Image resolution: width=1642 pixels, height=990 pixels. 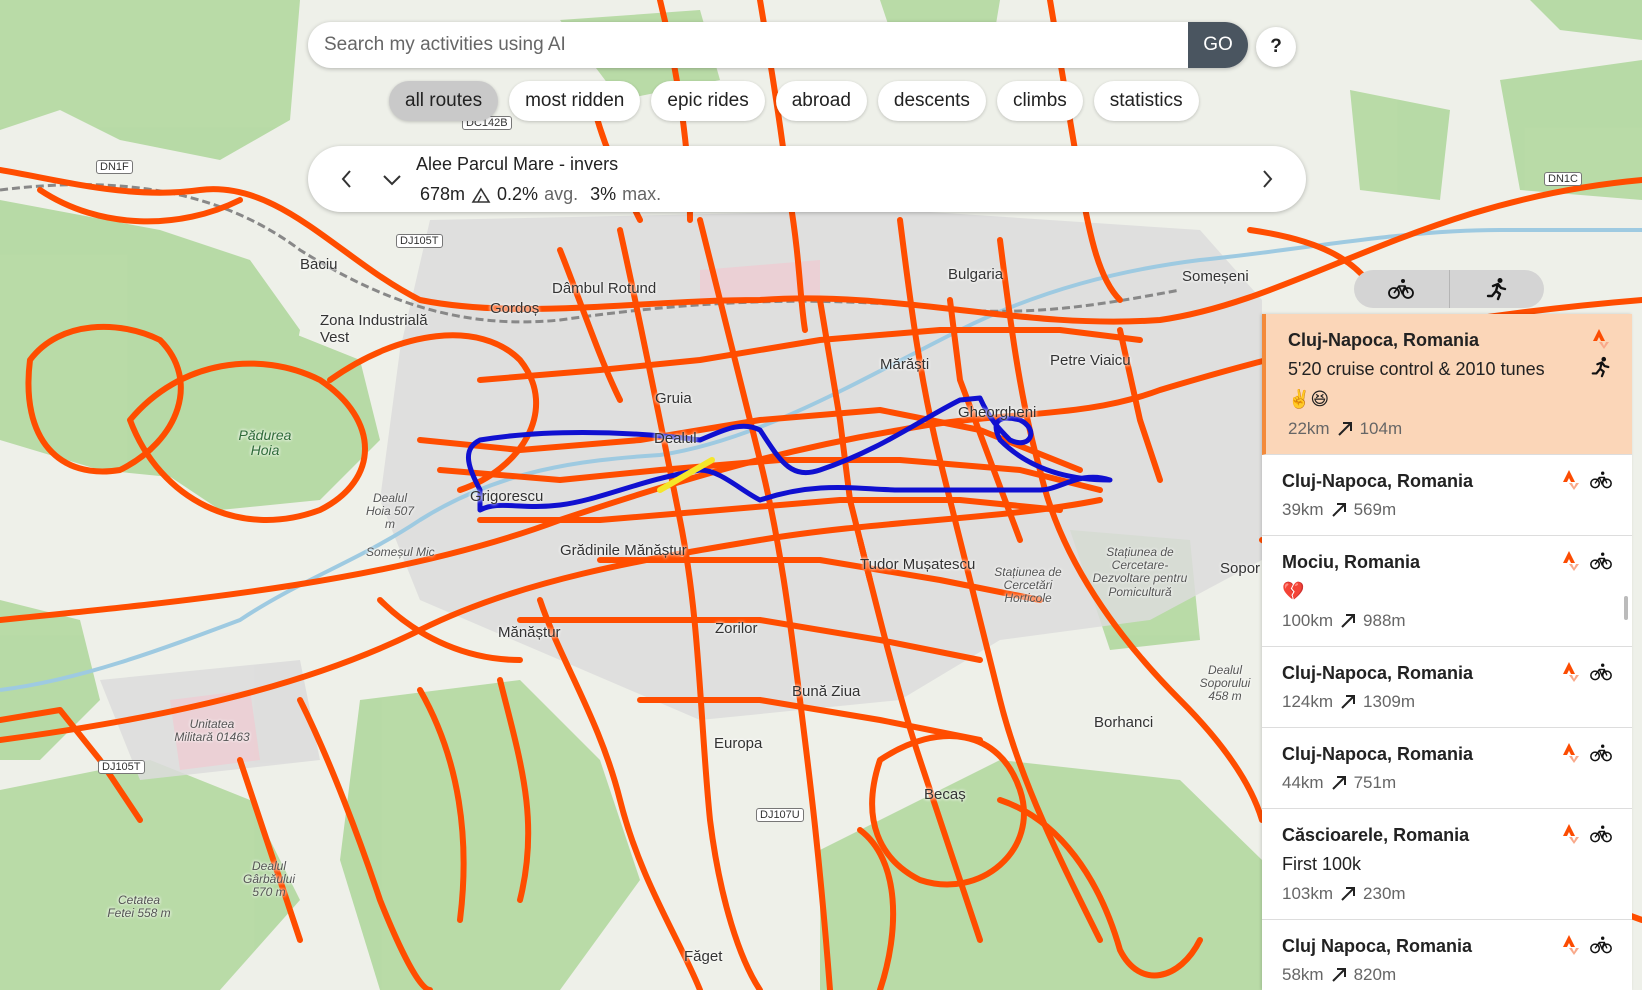 I want to click on map-label-gheorgheni: Gheorgheni, so click(x=997, y=412).